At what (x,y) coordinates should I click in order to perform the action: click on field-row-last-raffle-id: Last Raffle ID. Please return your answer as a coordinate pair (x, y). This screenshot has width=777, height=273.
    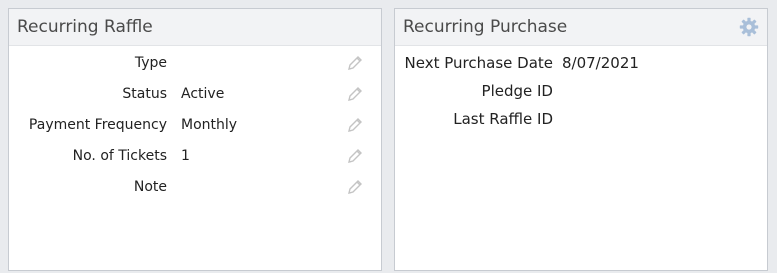
    Looking at the image, I should click on (581, 121).